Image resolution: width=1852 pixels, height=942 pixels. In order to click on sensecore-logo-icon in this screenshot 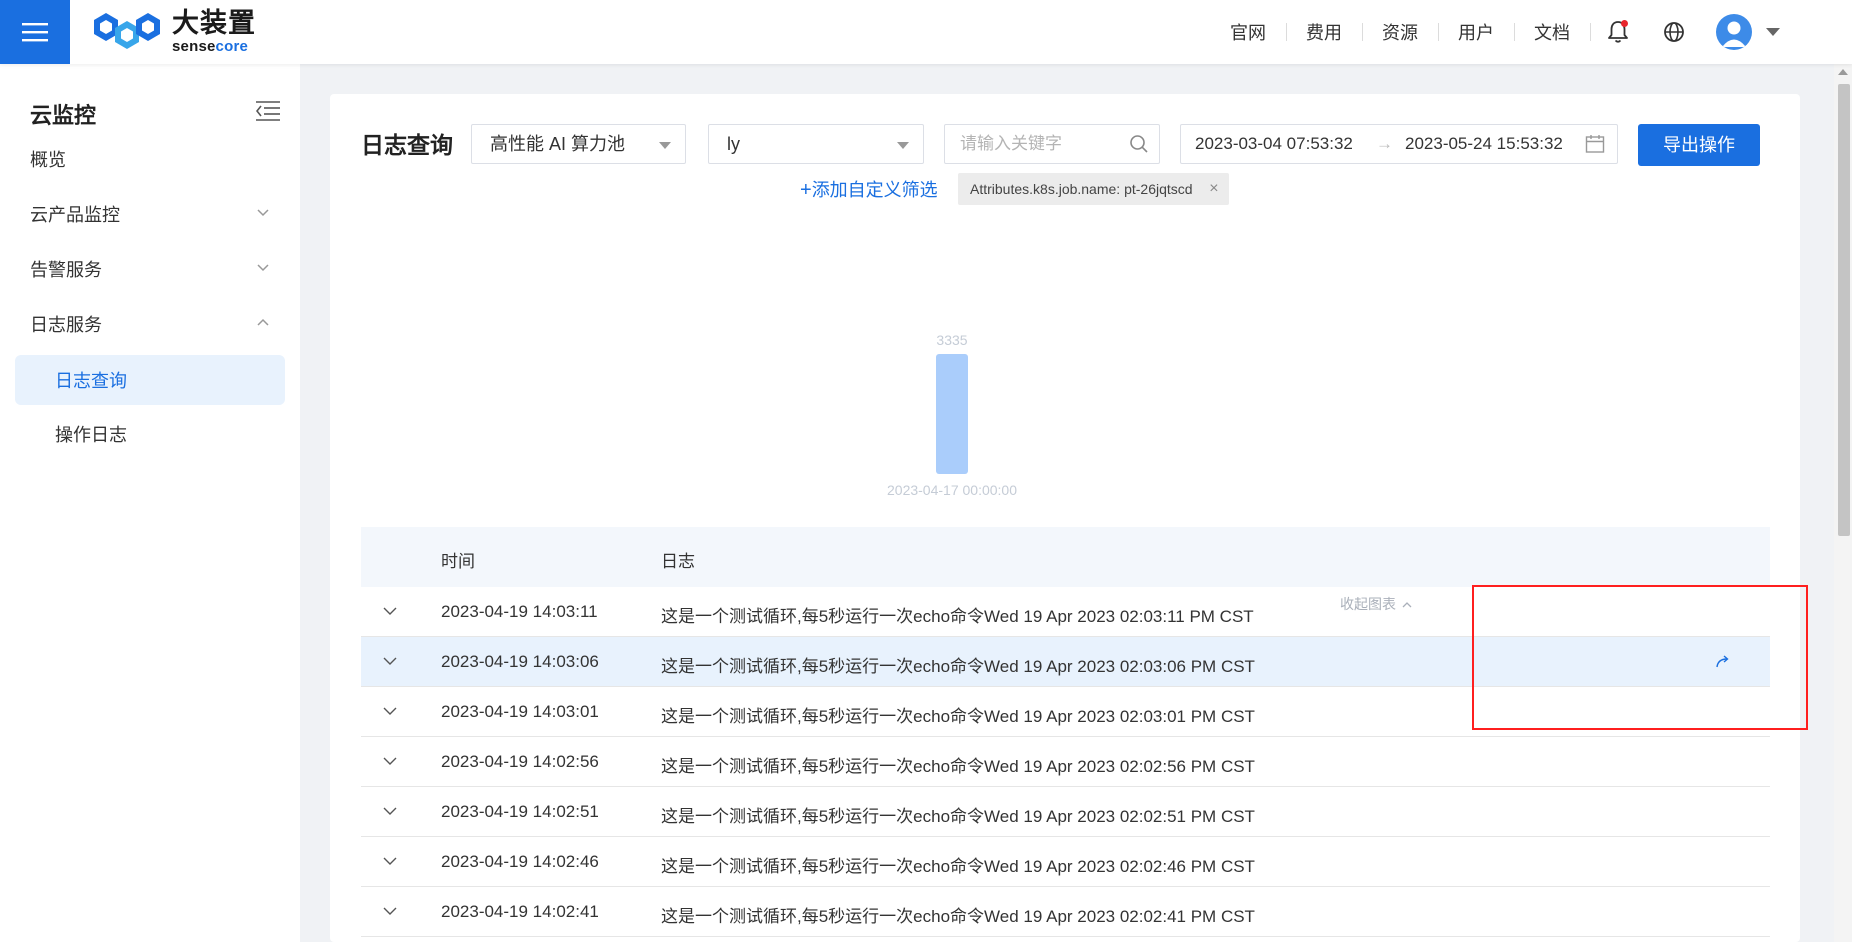, I will do `click(127, 31)`.